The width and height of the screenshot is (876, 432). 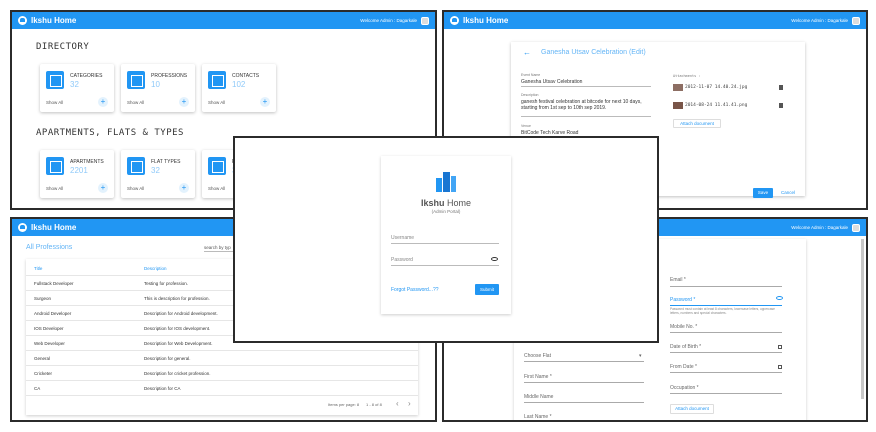 What do you see at coordinates (527, 52) in the screenshot?
I see `back-arrow-icon: ←` at bounding box center [527, 52].